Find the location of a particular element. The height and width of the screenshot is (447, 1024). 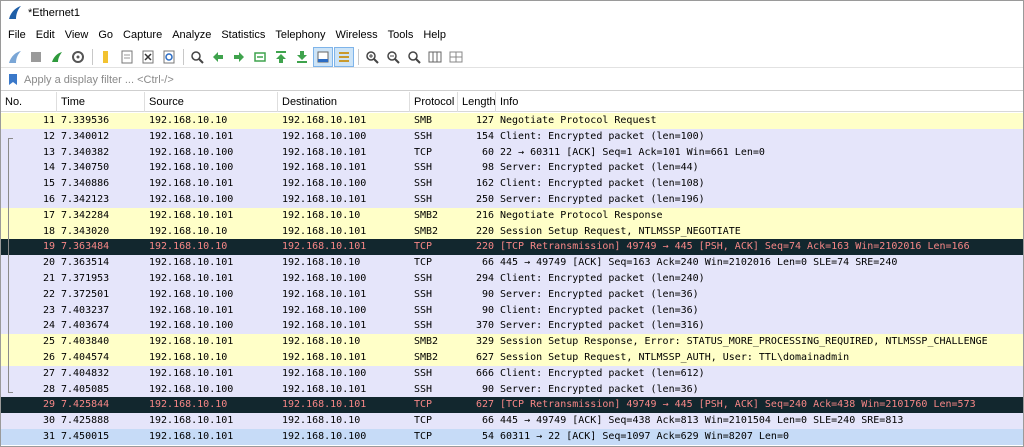

column-header-time: Time is located at coordinates (101, 102).